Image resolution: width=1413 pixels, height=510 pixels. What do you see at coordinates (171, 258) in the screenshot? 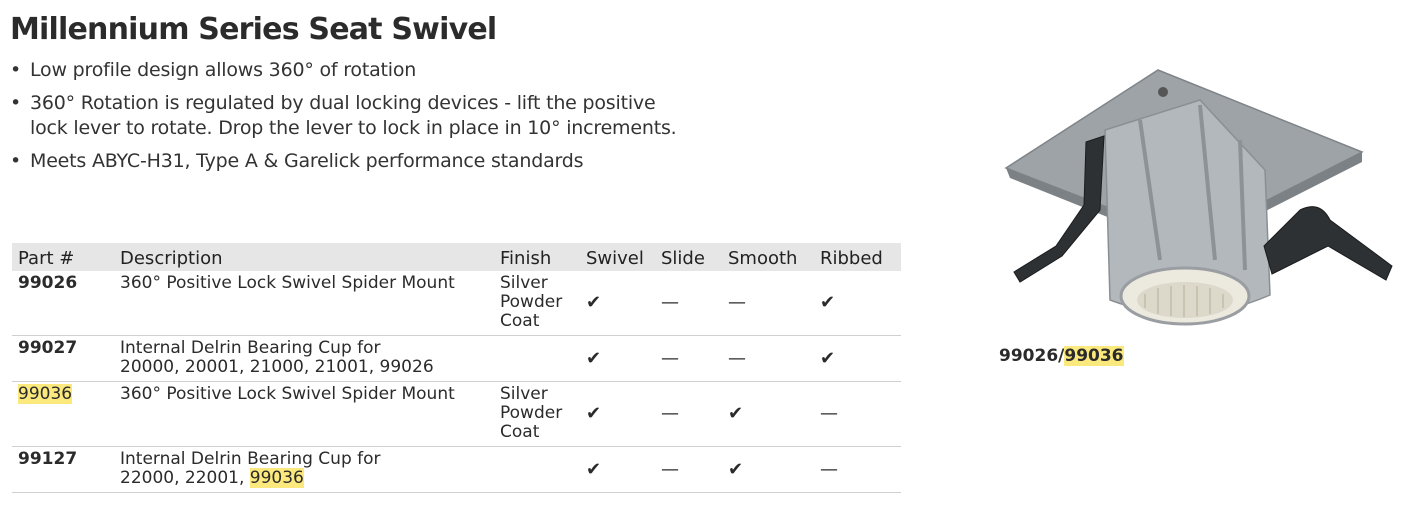
I see `header-description: Description` at bounding box center [171, 258].